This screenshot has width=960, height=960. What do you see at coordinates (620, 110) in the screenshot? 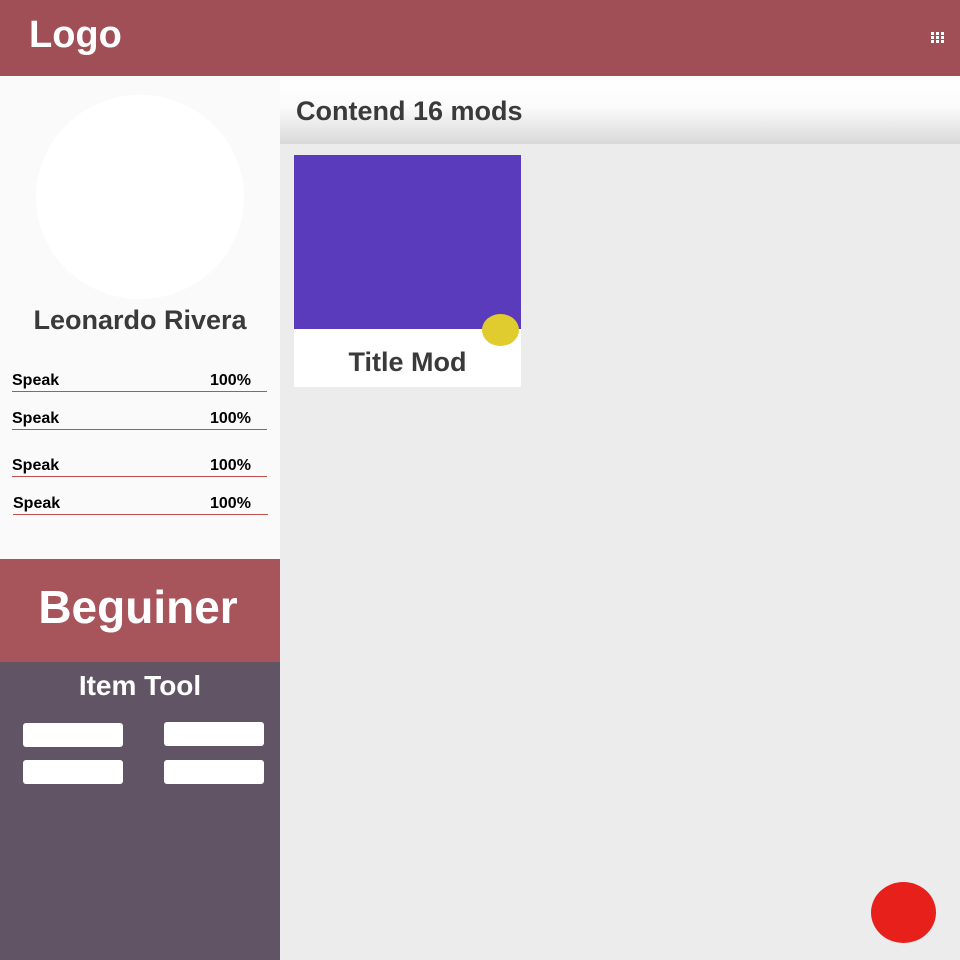
I see `content-header: Contend 16 mods` at bounding box center [620, 110].